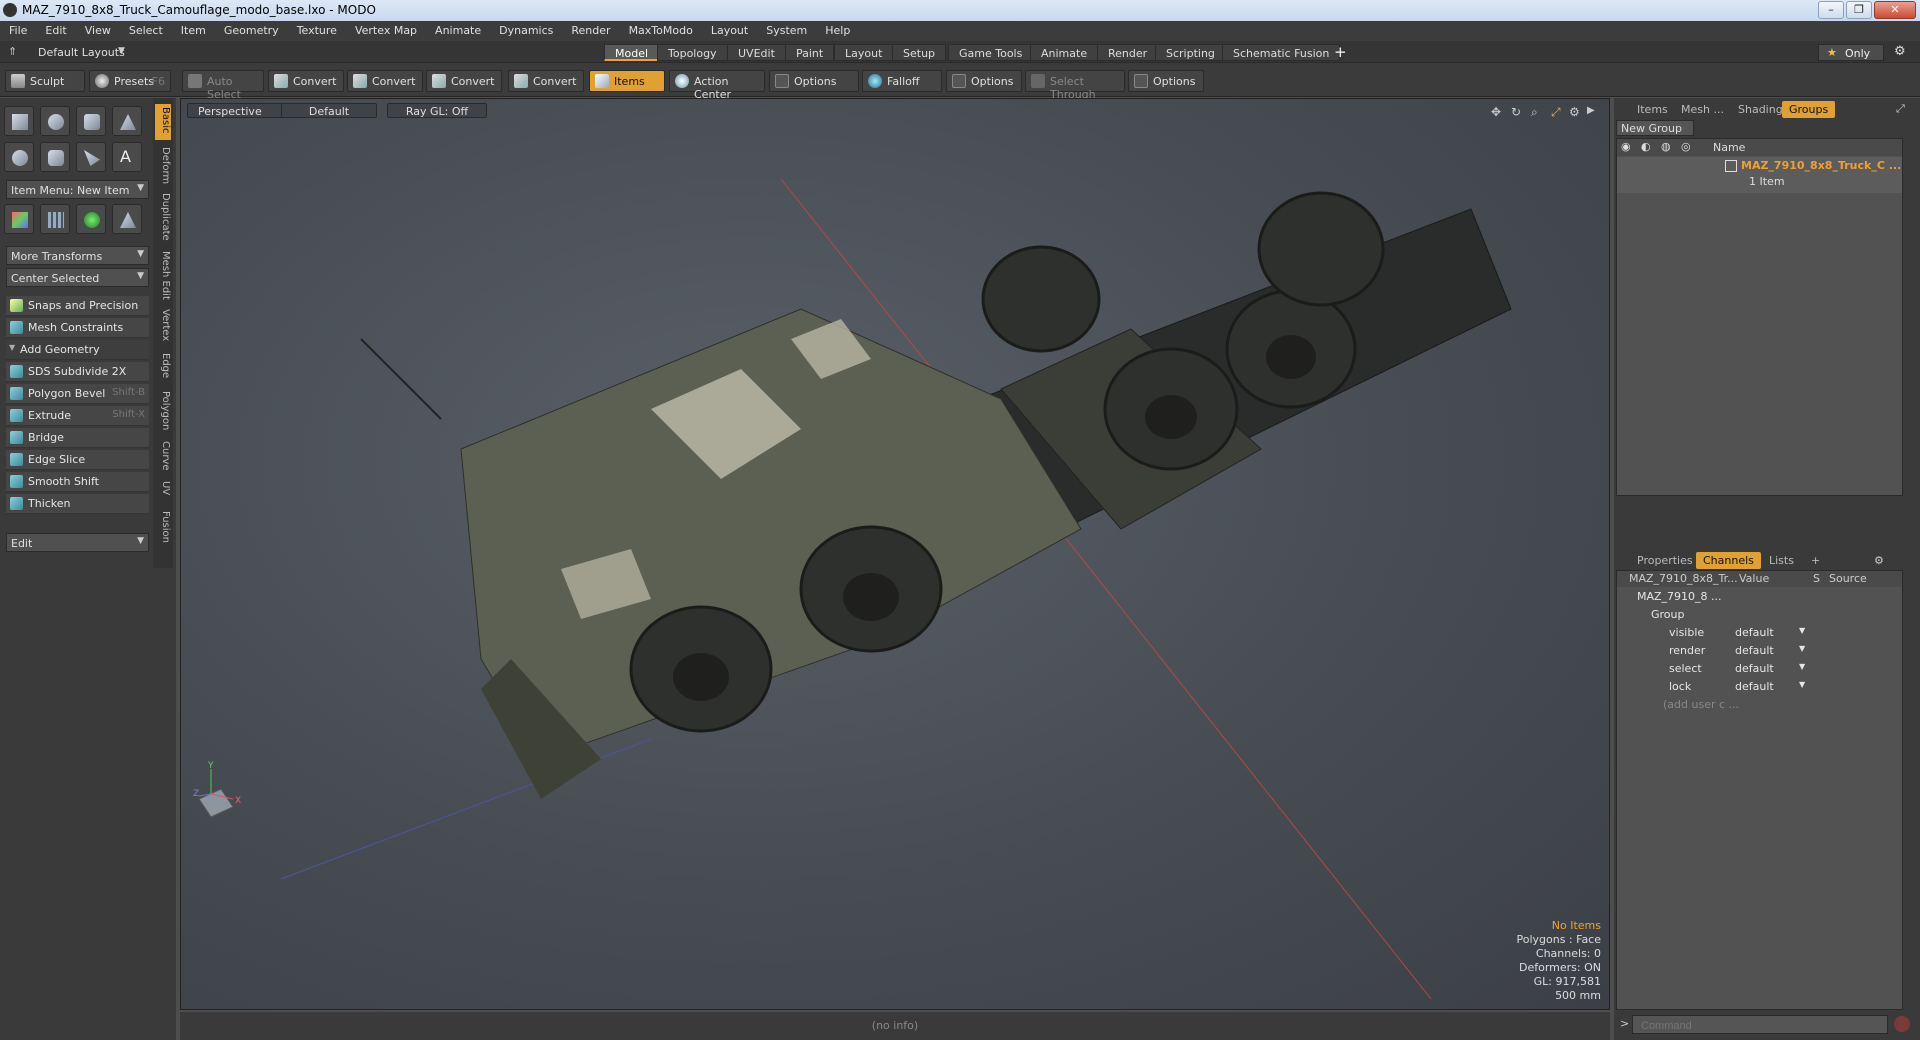  What do you see at coordinates (223, 85) in the screenshot?
I see `auto-select-button: Auto Select` at bounding box center [223, 85].